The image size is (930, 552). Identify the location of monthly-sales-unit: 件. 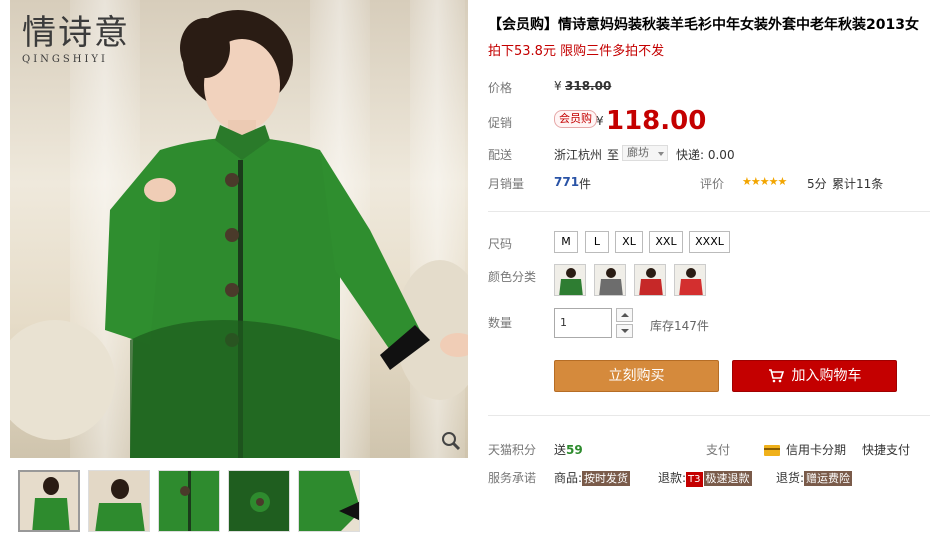
(585, 184).